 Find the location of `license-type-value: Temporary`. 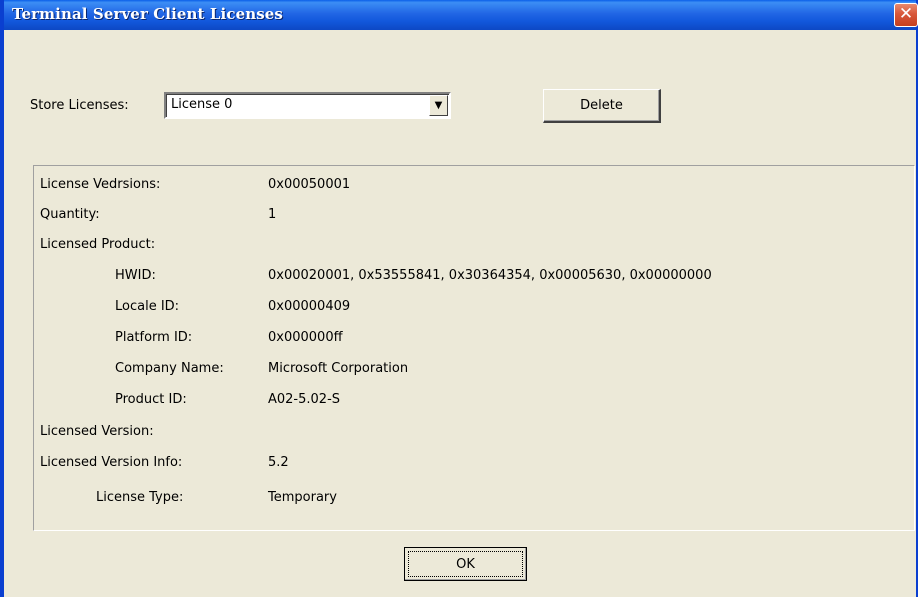

license-type-value: Temporary is located at coordinates (302, 497).